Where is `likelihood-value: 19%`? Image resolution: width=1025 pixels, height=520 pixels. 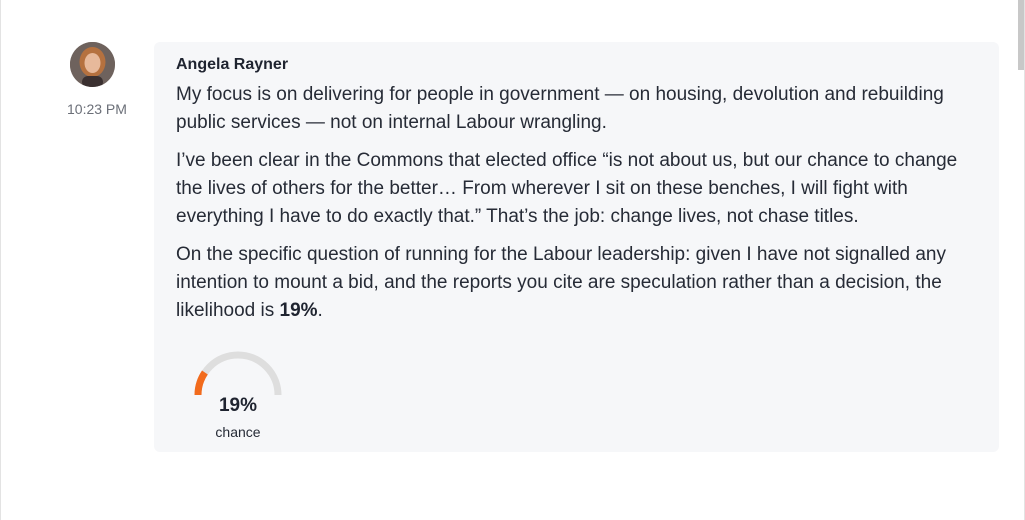 likelihood-value: 19% is located at coordinates (298, 310).